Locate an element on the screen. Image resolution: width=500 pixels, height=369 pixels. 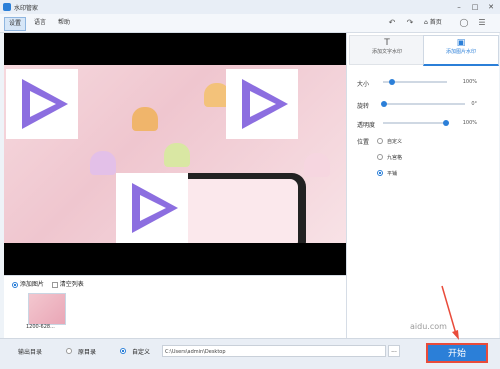
orig-dir-label: 原目录 is located at coordinates (87, 352).